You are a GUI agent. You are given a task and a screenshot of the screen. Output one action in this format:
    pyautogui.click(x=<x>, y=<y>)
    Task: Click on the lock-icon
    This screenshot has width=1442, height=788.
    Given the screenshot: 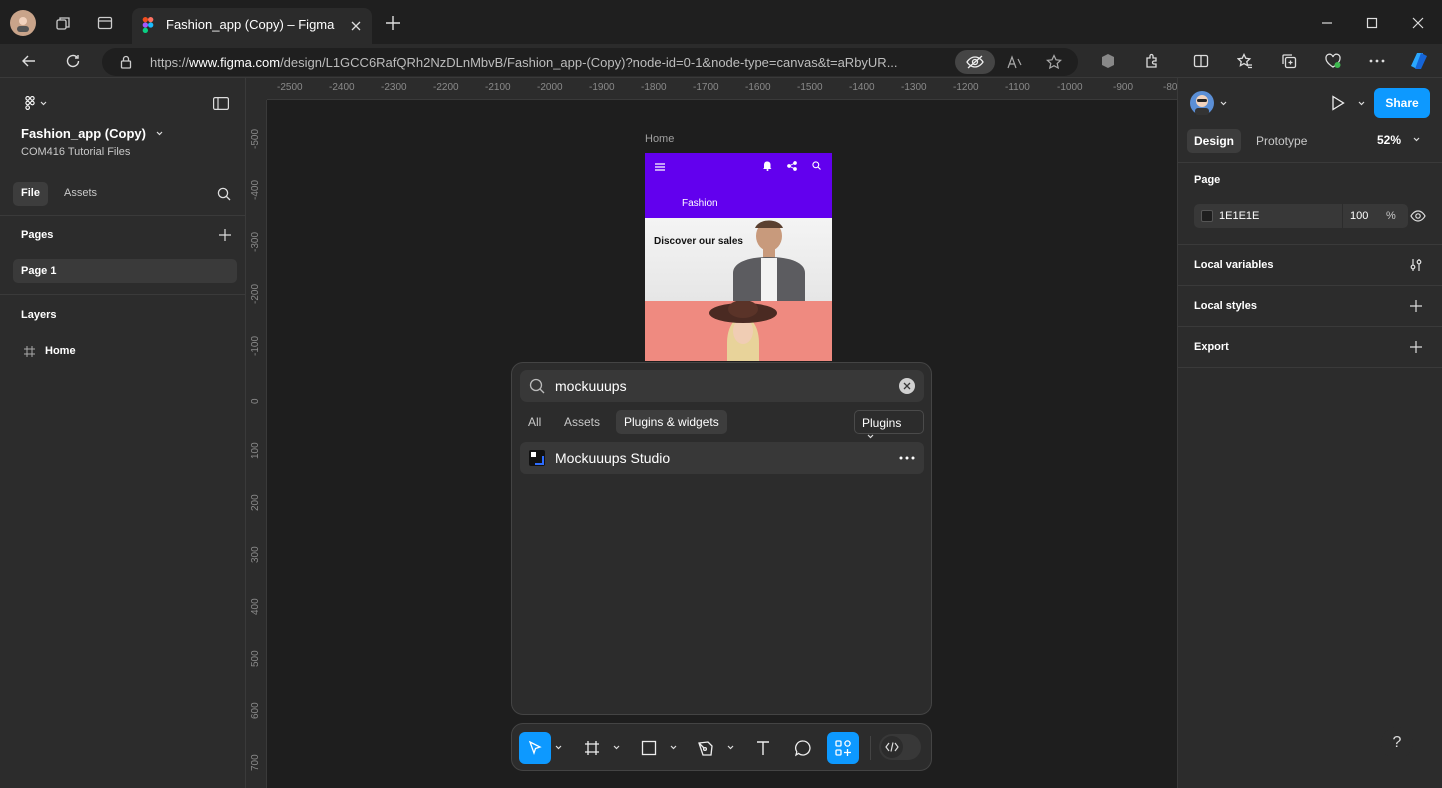 What is the action you would take?
    pyautogui.click(x=126, y=62)
    